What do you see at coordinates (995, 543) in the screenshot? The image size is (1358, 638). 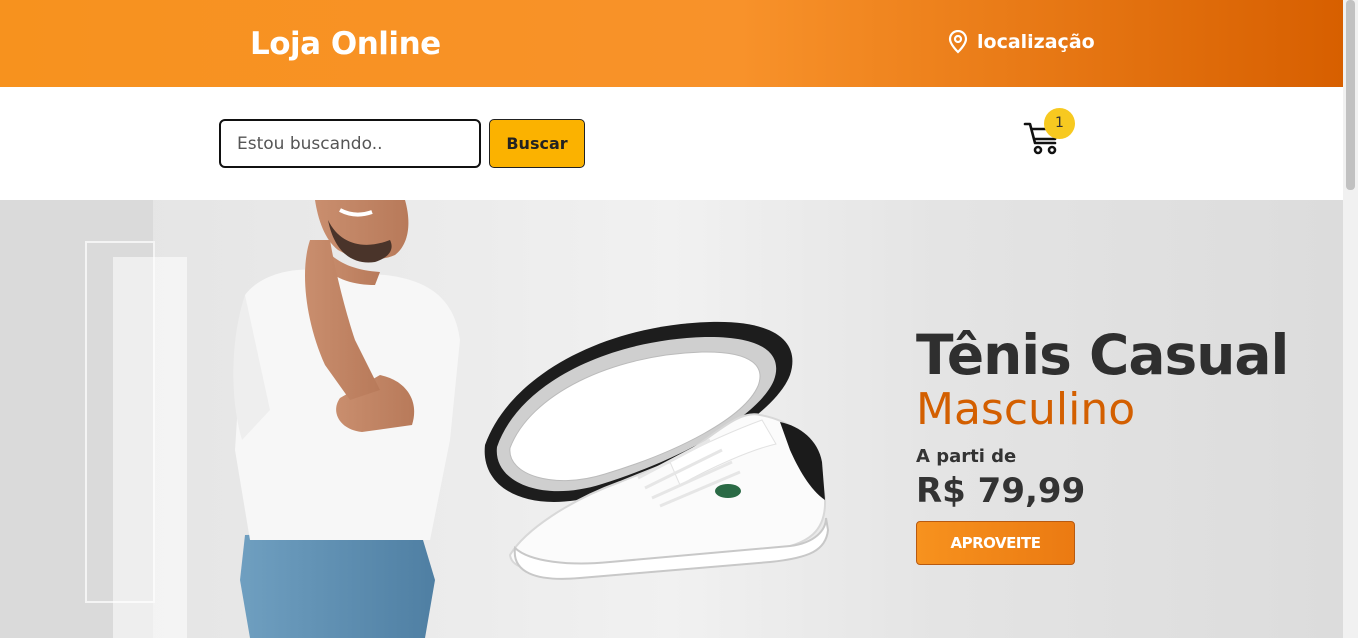 I see `aproveite-button: APROVEITE` at bounding box center [995, 543].